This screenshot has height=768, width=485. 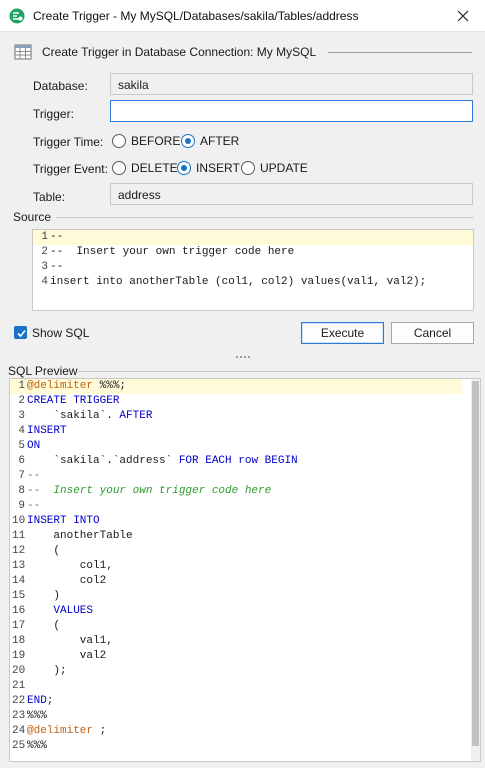 What do you see at coordinates (21, 461) in the screenshot?
I see `line-number: 6` at bounding box center [21, 461].